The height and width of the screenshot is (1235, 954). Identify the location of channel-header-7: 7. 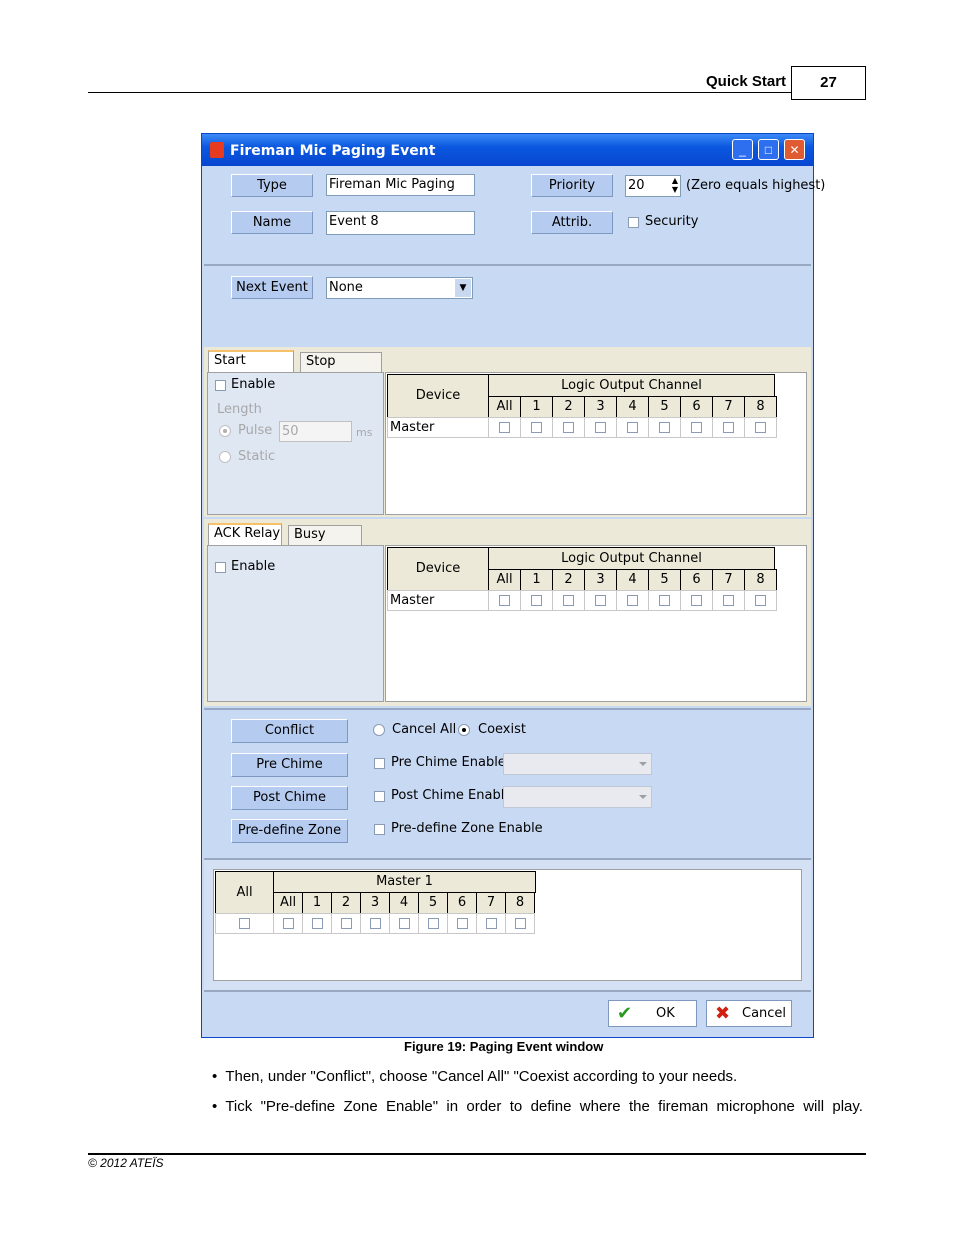
(728, 580).